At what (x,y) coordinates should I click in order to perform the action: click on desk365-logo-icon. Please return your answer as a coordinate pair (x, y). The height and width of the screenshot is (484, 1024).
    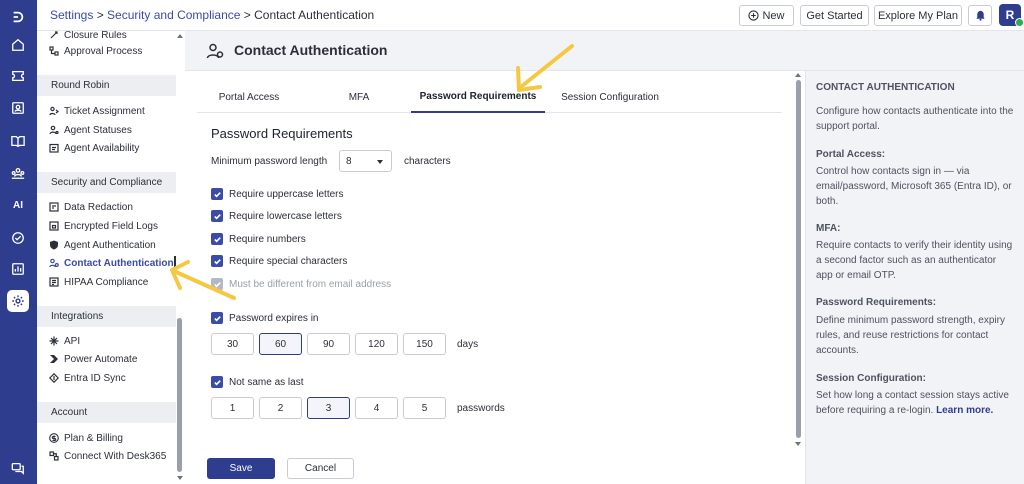
    Looking at the image, I should click on (18, 17).